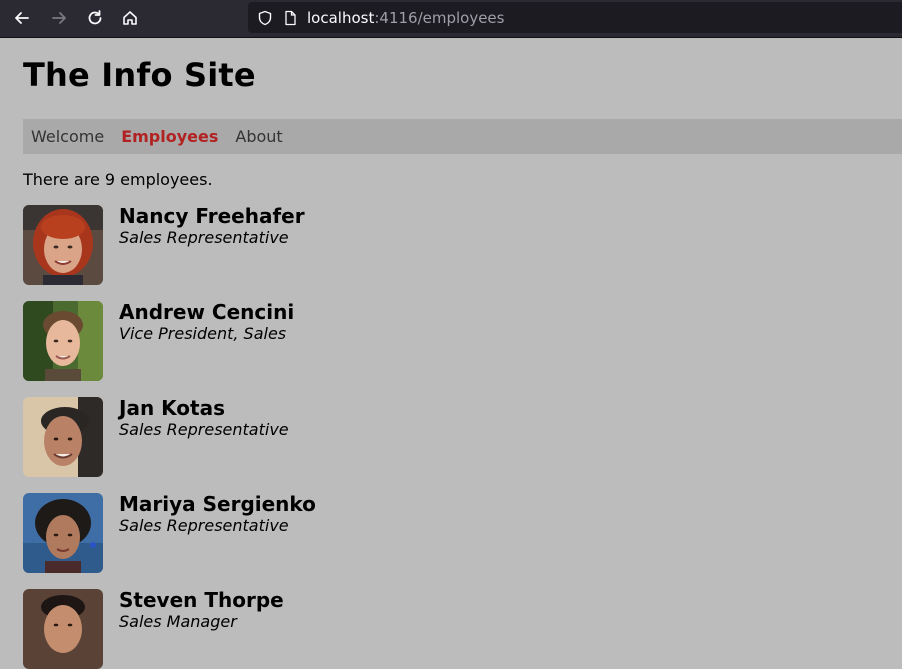 Image resolution: width=902 pixels, height=669 pixels. I want to click on browser-toolbar: localhost:4116/employees, so click(451, 19).